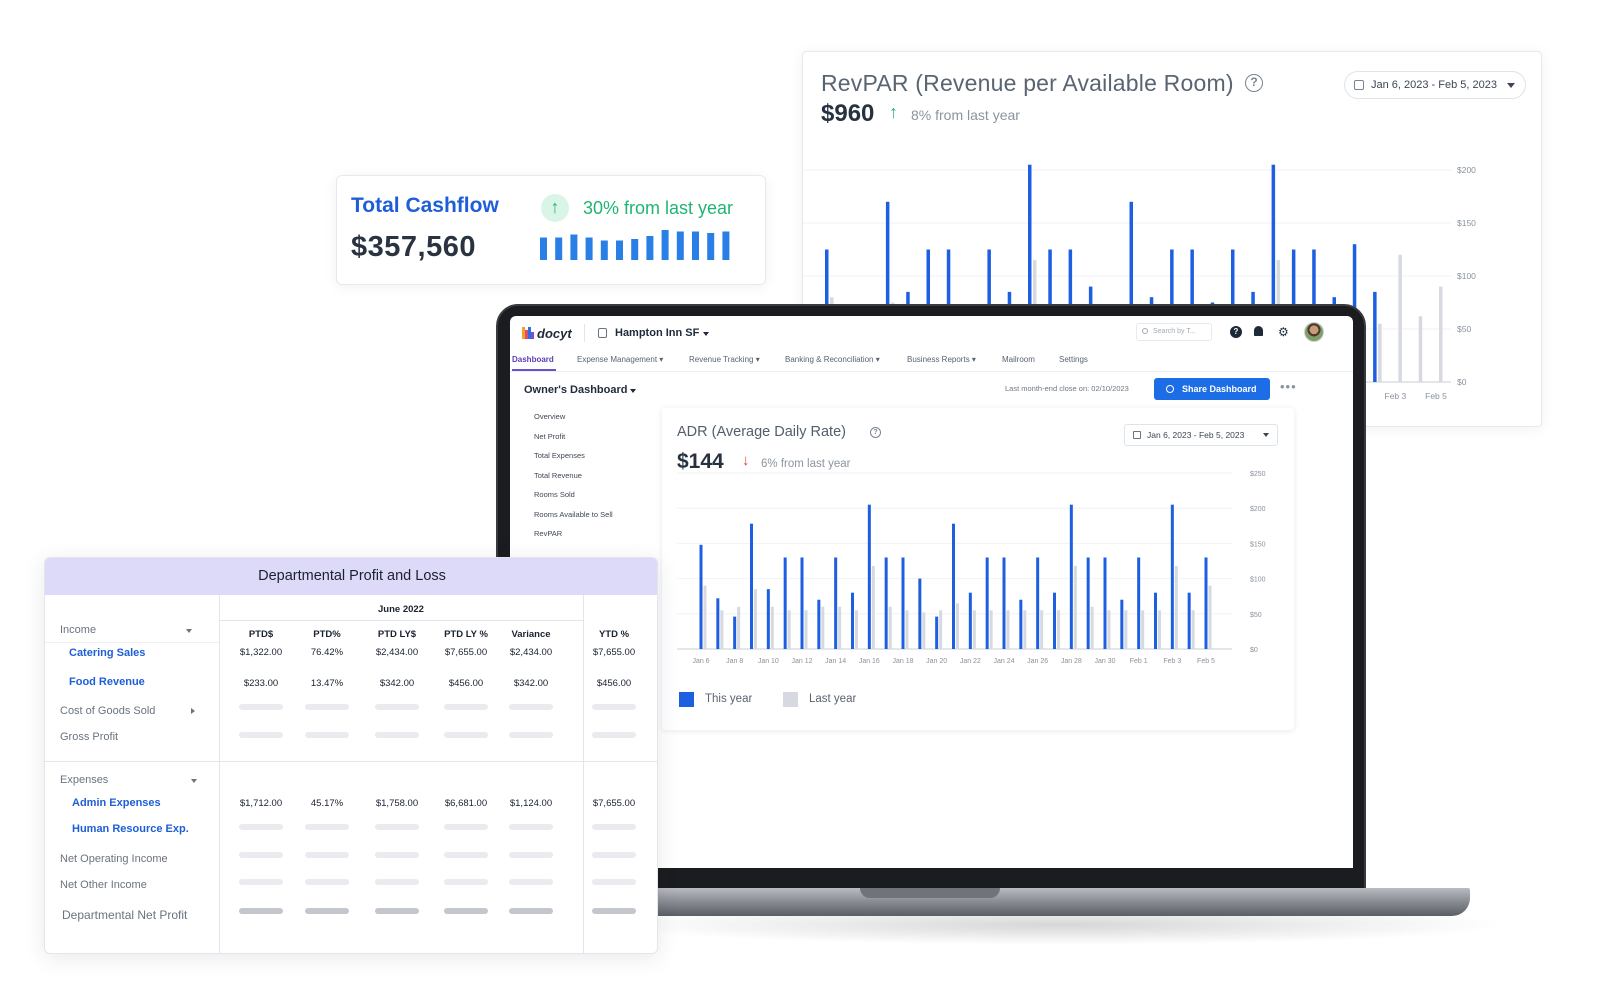  Describe the element at coordinates (575, 390) in the screenshot. I see `dashboard-selector: Owner's Dashboard` at that location.